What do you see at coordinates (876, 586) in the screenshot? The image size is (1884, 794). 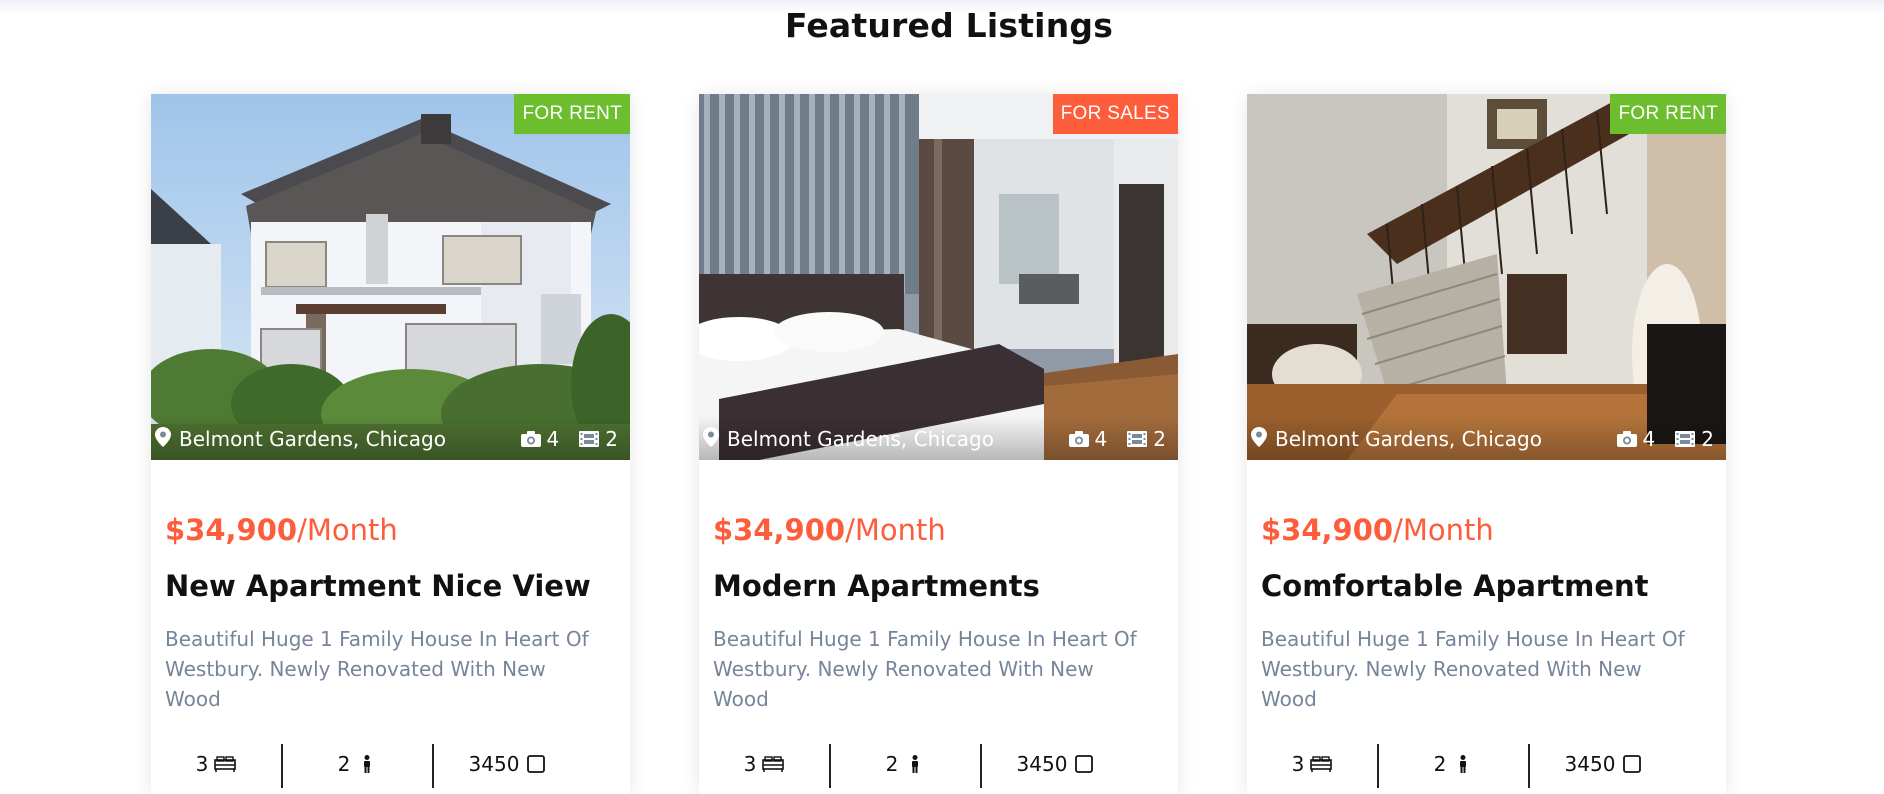 I see `listing-title: Modern Apartments` at bounding box center [876, 586].